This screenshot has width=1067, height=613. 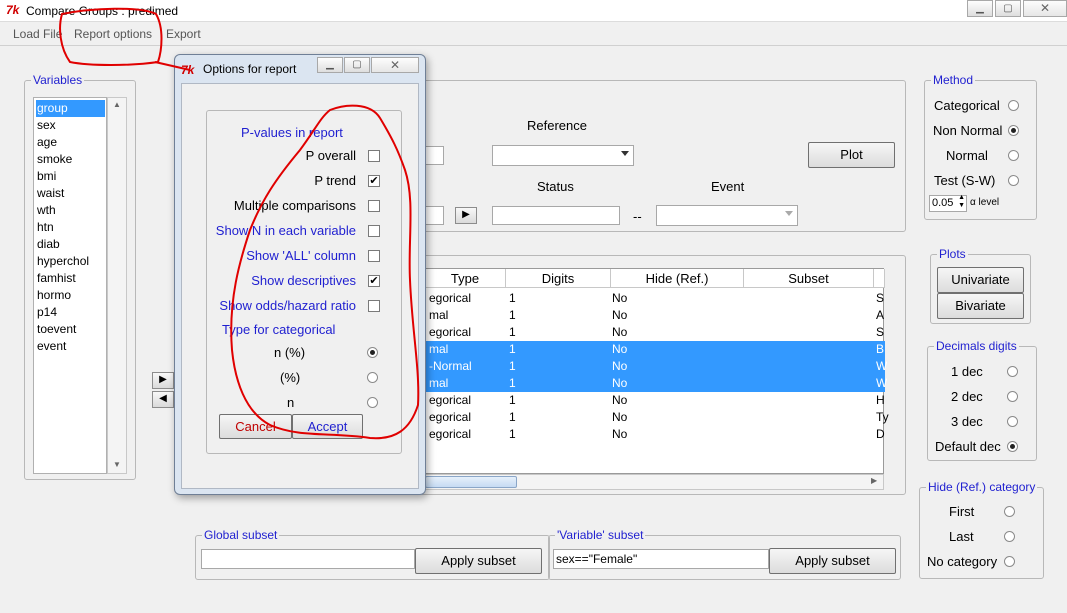 What do you see at coordinates (111, 36) in the screenshot?
I see `report-options-circle-annotation` at bounding box center [111, 36].